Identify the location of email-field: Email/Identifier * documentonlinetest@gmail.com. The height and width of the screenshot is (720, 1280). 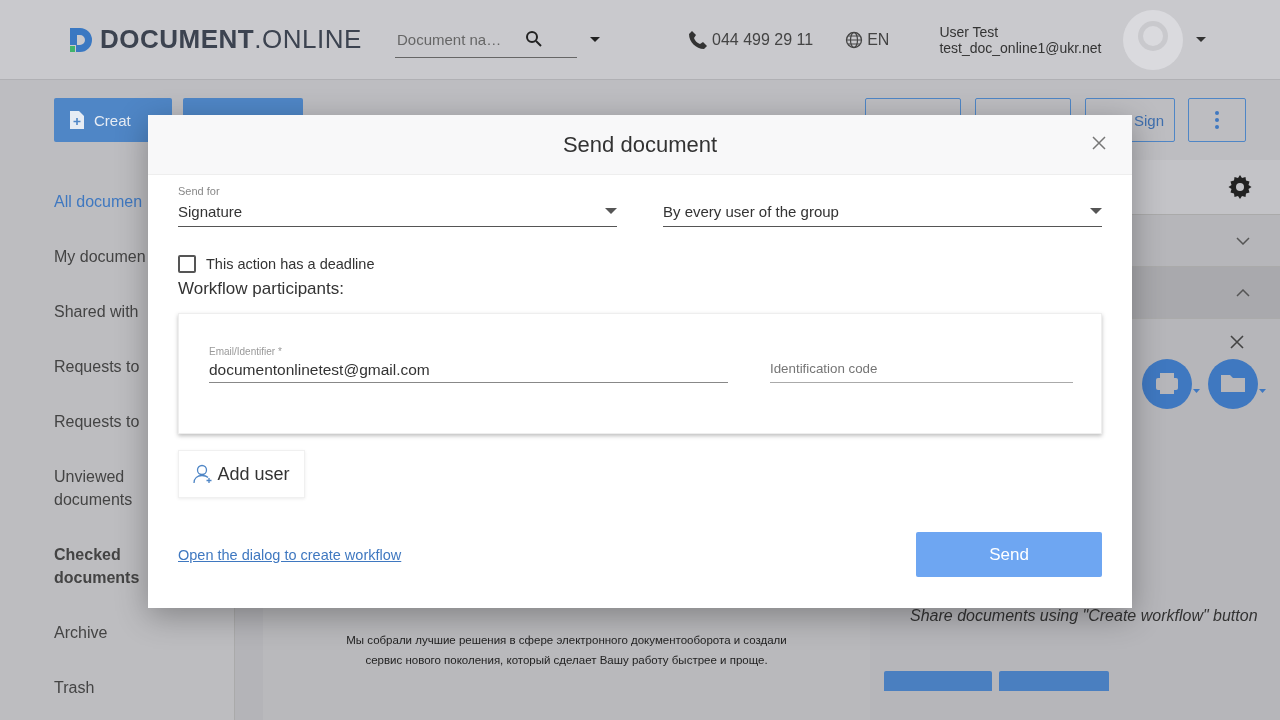
(468, 360).